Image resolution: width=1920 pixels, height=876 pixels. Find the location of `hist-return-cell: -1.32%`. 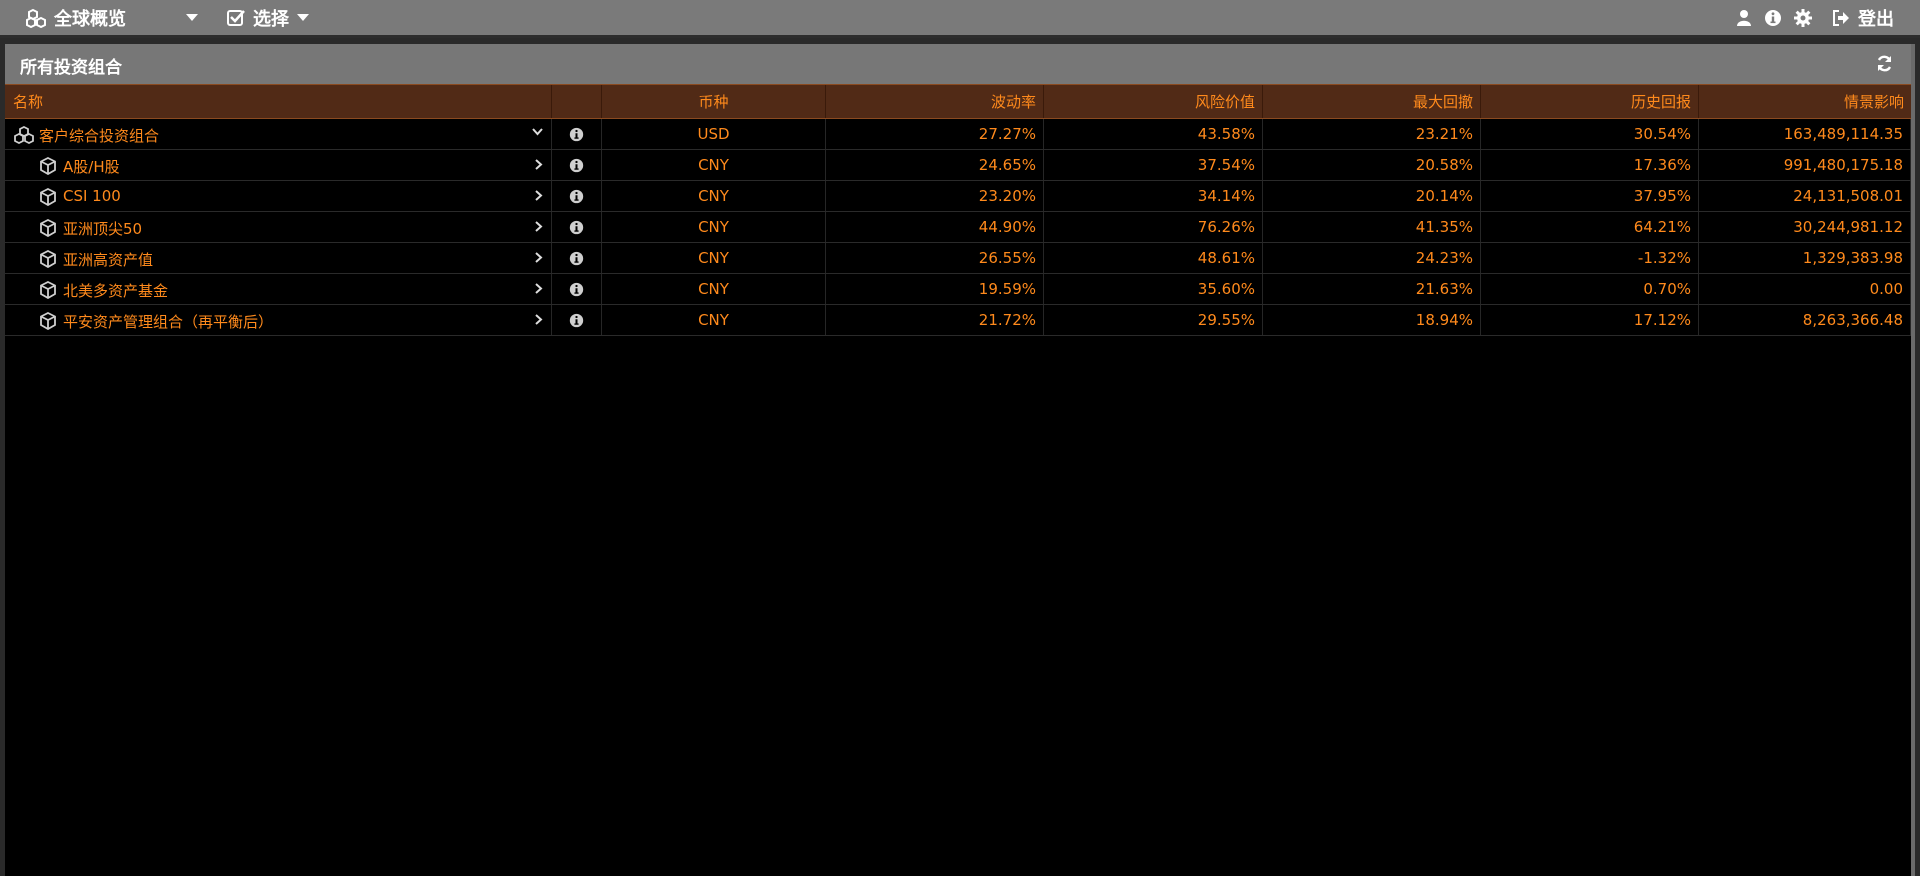

hist-return-cell: -1.32% is located at coordinates (1590, 258).